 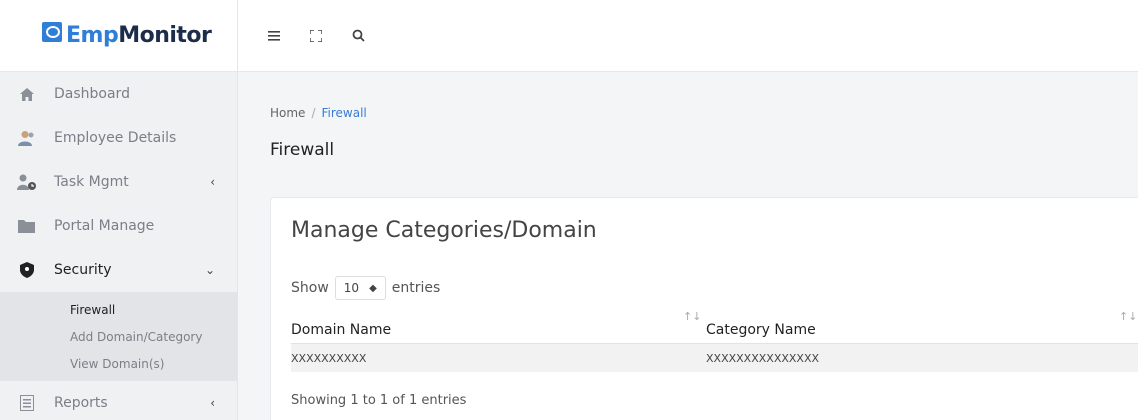 I want to click on search-icon, so click(x=358, y=36).